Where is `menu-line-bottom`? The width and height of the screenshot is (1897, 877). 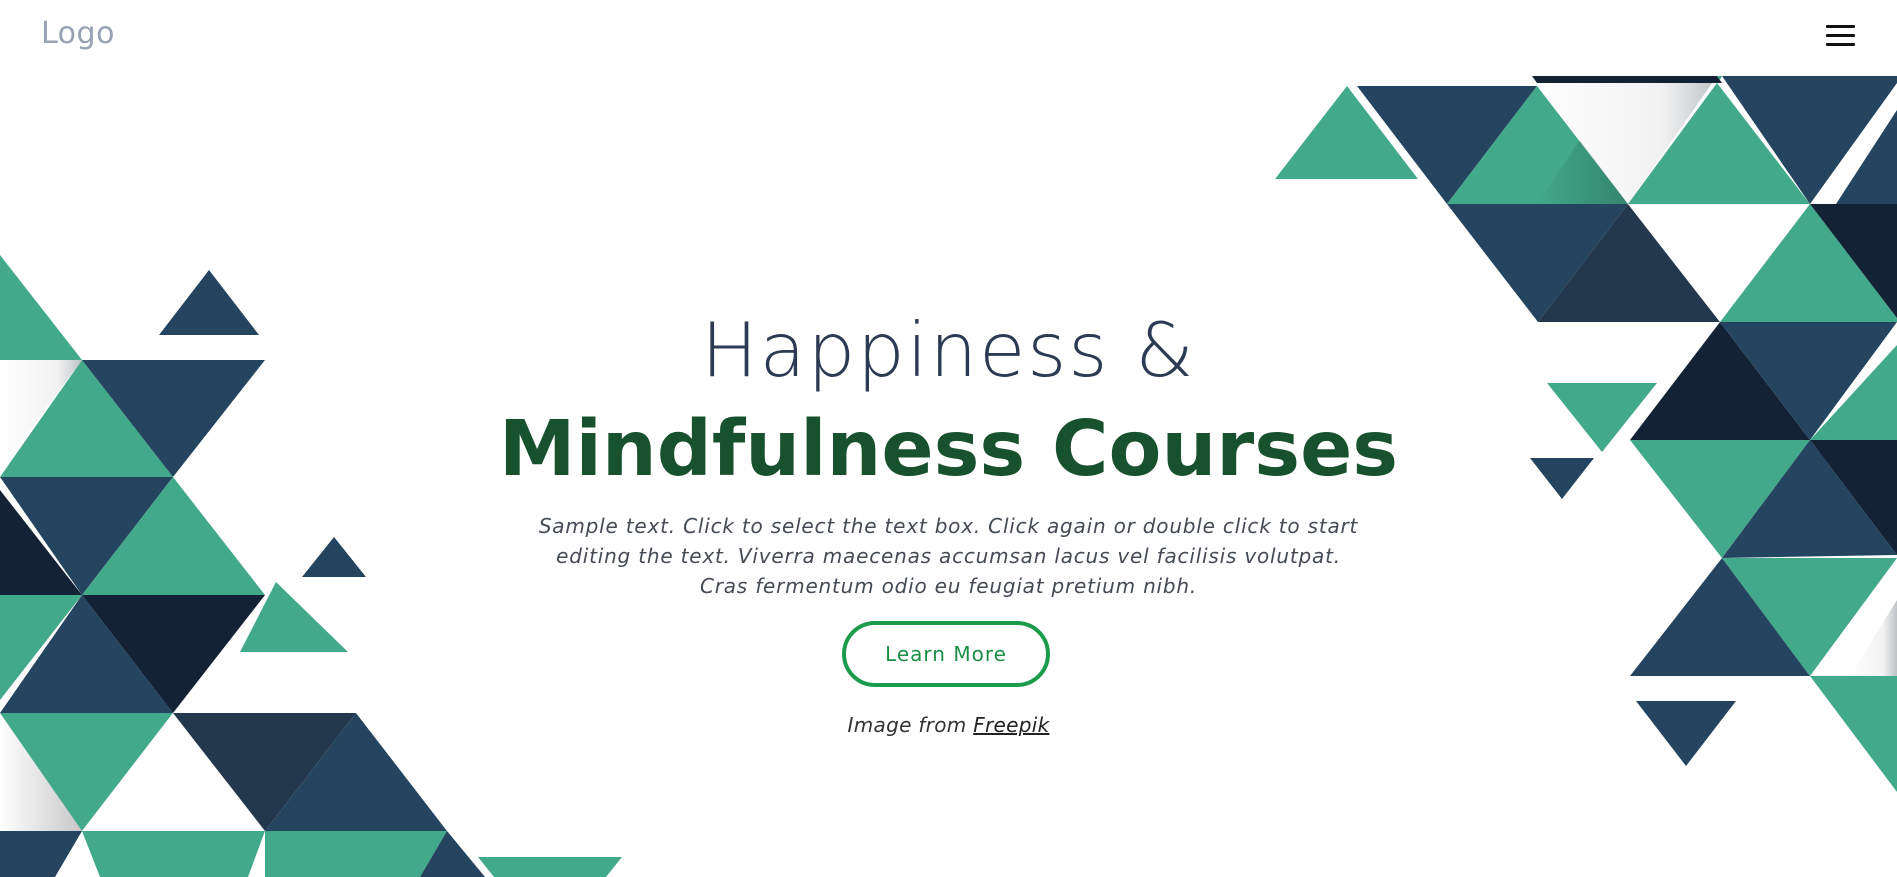
menu-line-bottom is located at coordinates (1840, 44).